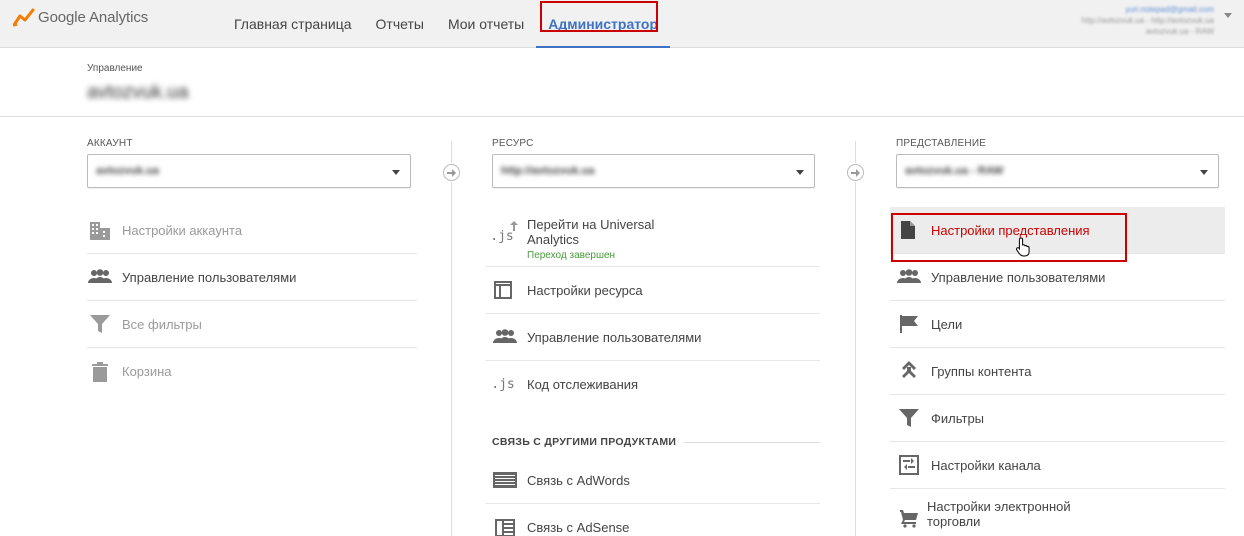  What do you see at coordinates (752, 442) in the screenshot?
I see `section-divider` at bounding box center [752, 442].